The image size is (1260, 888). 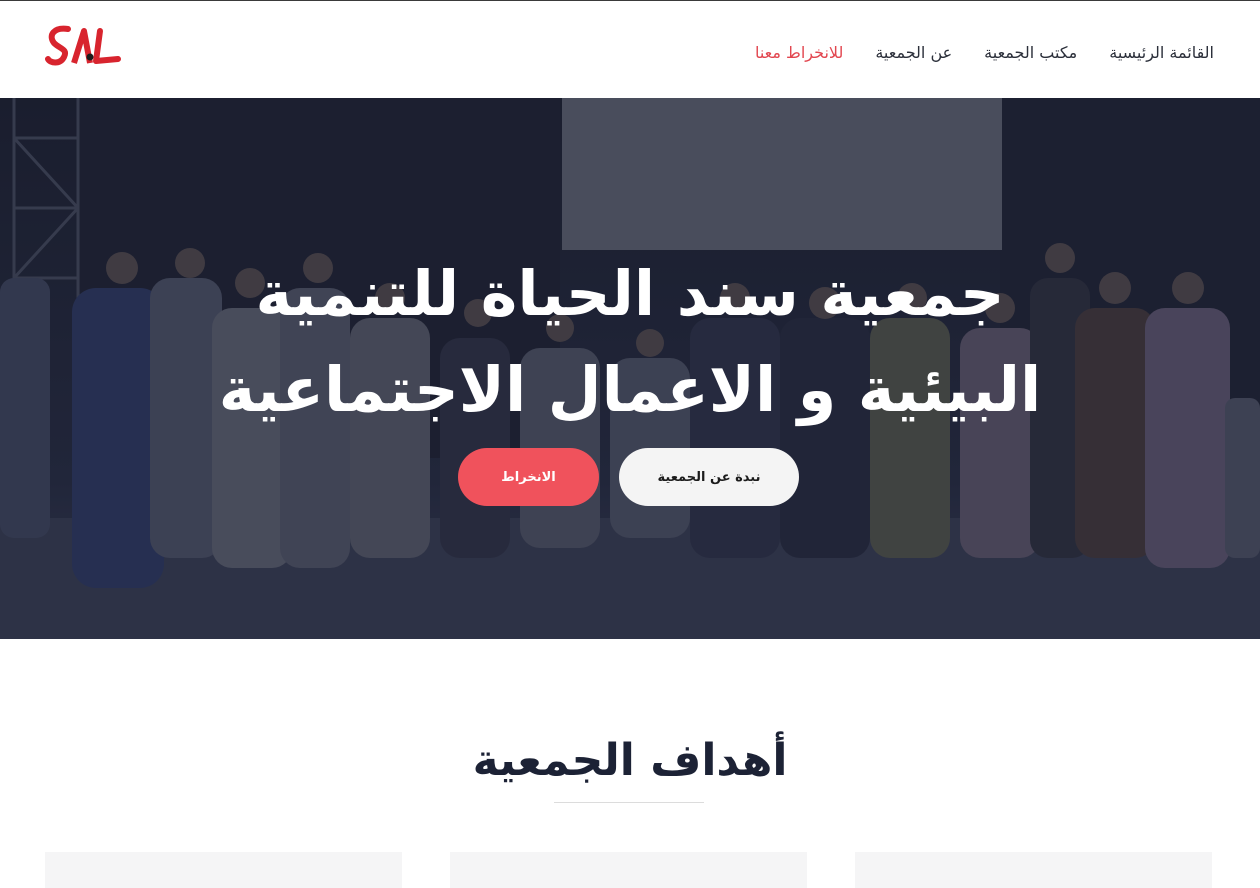 What do you see at coordinates (630, 293) in the screenshot?
I see `hero-title-line1: جمعية سند الحياة للتنمية` at bounding box center [630, 293].